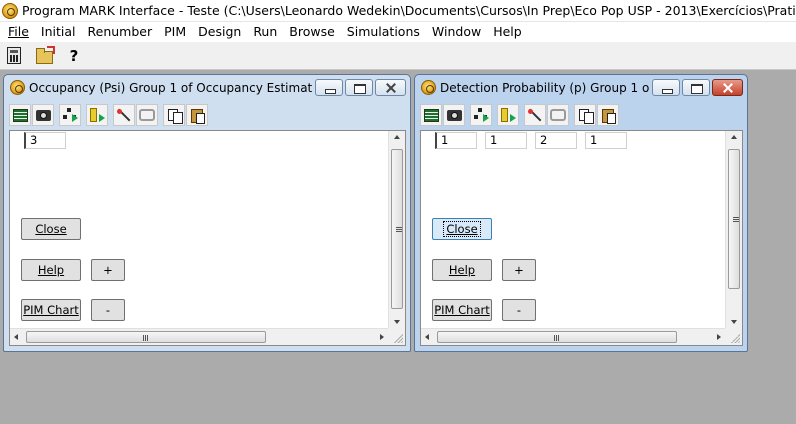 The height and width of the screenshot is (424, 796). I want to click on menu-design: Design, so click(219, 32).